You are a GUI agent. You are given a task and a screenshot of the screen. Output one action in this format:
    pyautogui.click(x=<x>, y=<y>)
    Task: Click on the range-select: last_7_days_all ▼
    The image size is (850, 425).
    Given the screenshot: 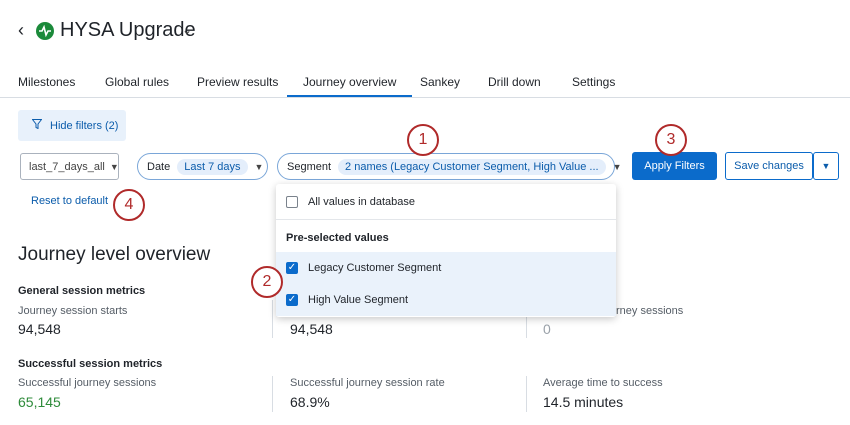 What is the action you would take?
    pyautogui.click(x=69, y=166)
    